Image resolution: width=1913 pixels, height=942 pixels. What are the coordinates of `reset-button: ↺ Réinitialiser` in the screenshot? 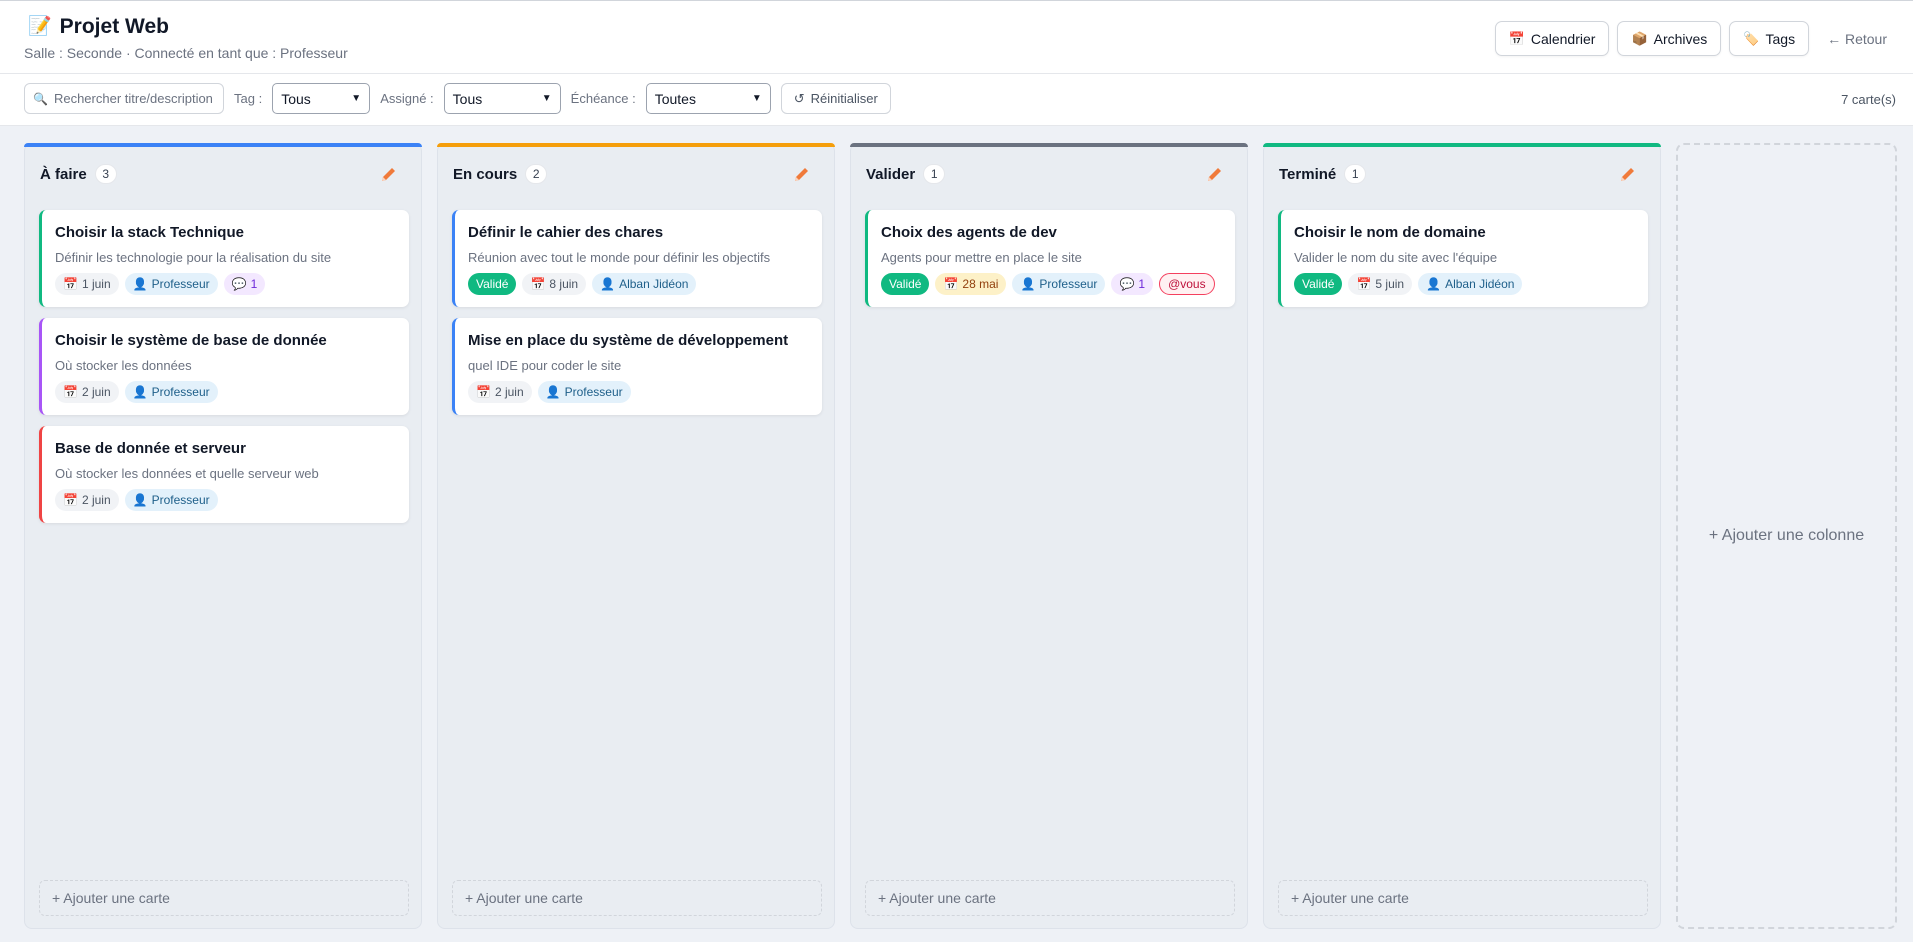 It's located at (835, 98).